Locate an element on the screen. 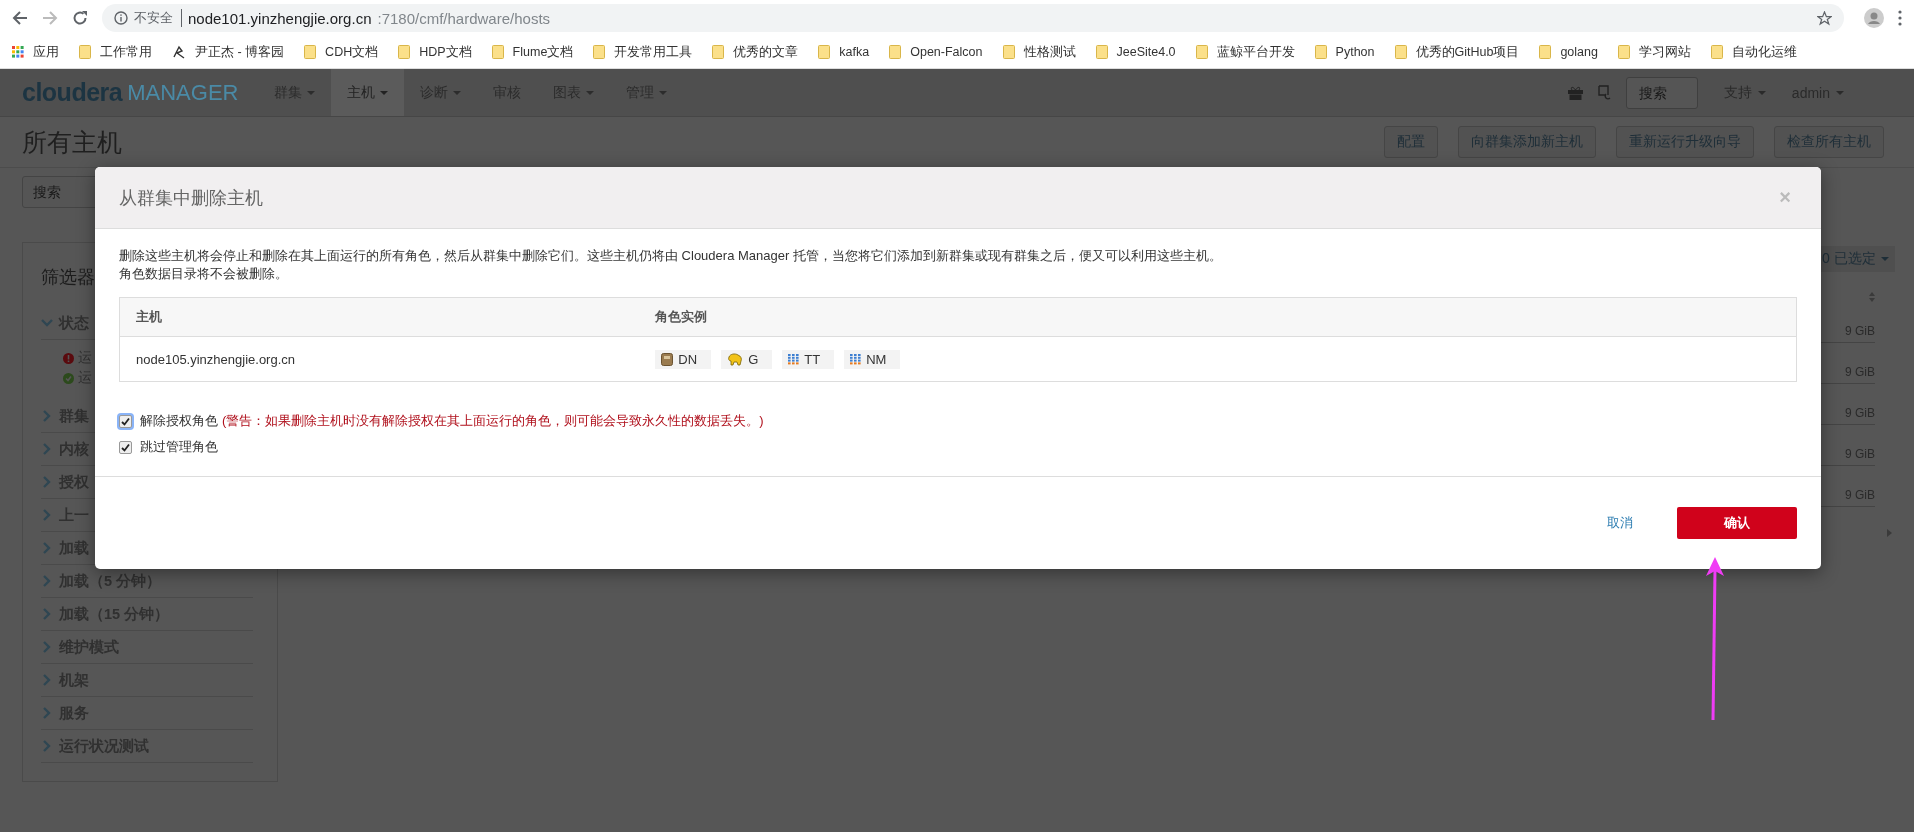 This screenshot has height=832, width=1914. column-header: 主机 is located at coordinates (379, 317).